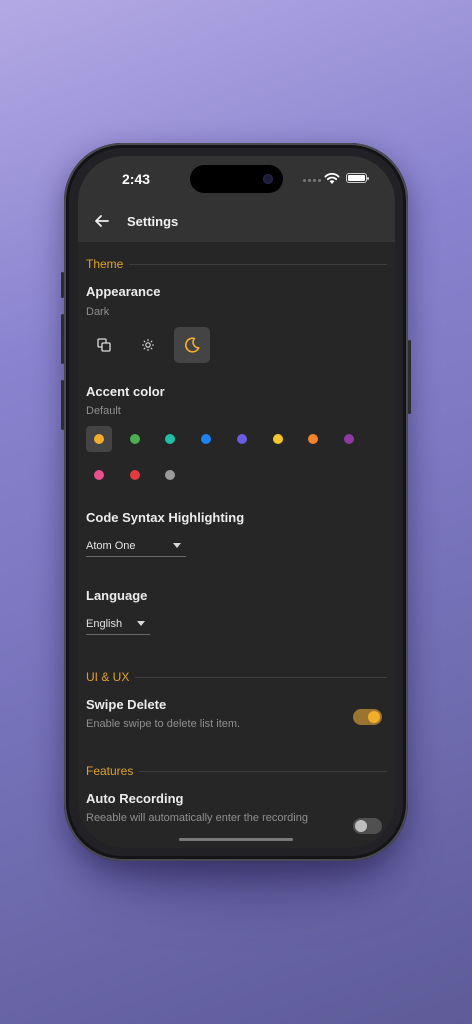 This screenshot has height=1024, width=472. I want to click on language-dropdown: English, so click(118, 624).